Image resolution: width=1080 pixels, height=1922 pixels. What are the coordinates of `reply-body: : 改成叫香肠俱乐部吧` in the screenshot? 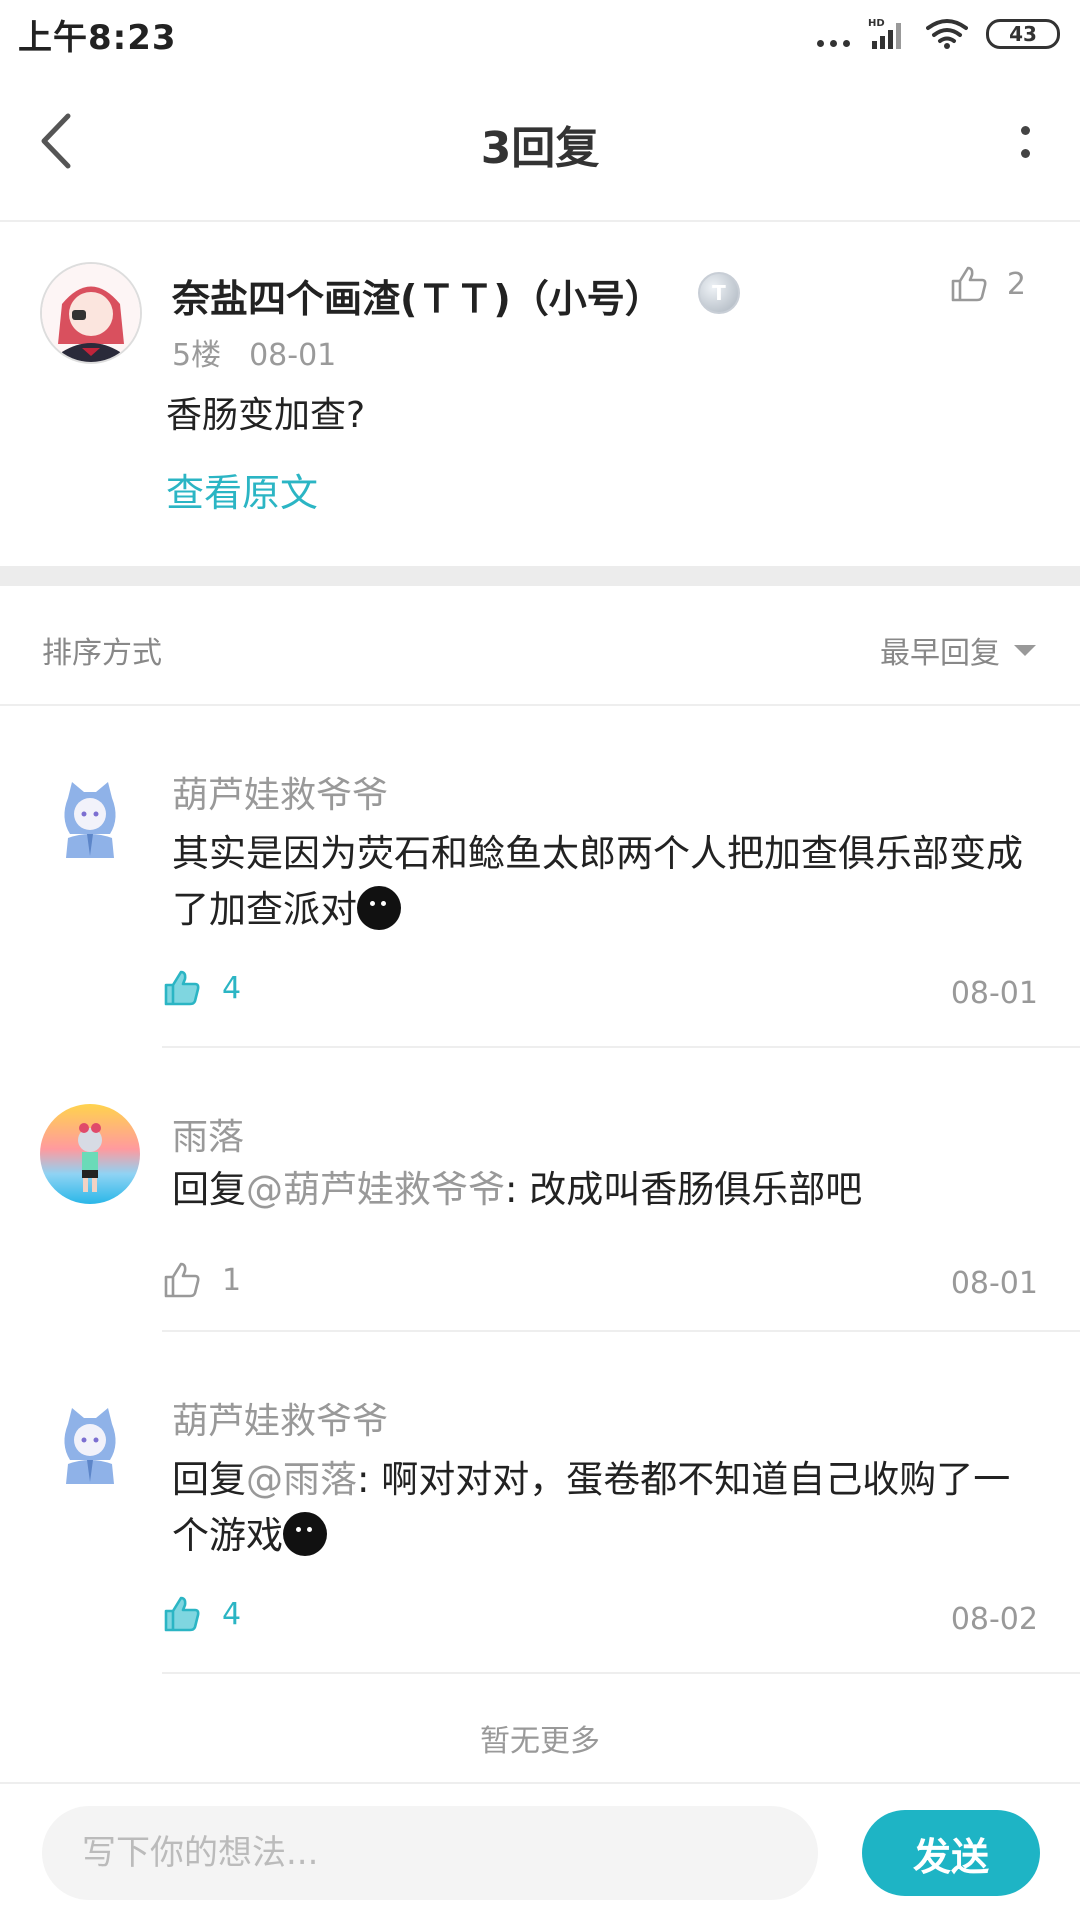 It's located at (684, 1189).